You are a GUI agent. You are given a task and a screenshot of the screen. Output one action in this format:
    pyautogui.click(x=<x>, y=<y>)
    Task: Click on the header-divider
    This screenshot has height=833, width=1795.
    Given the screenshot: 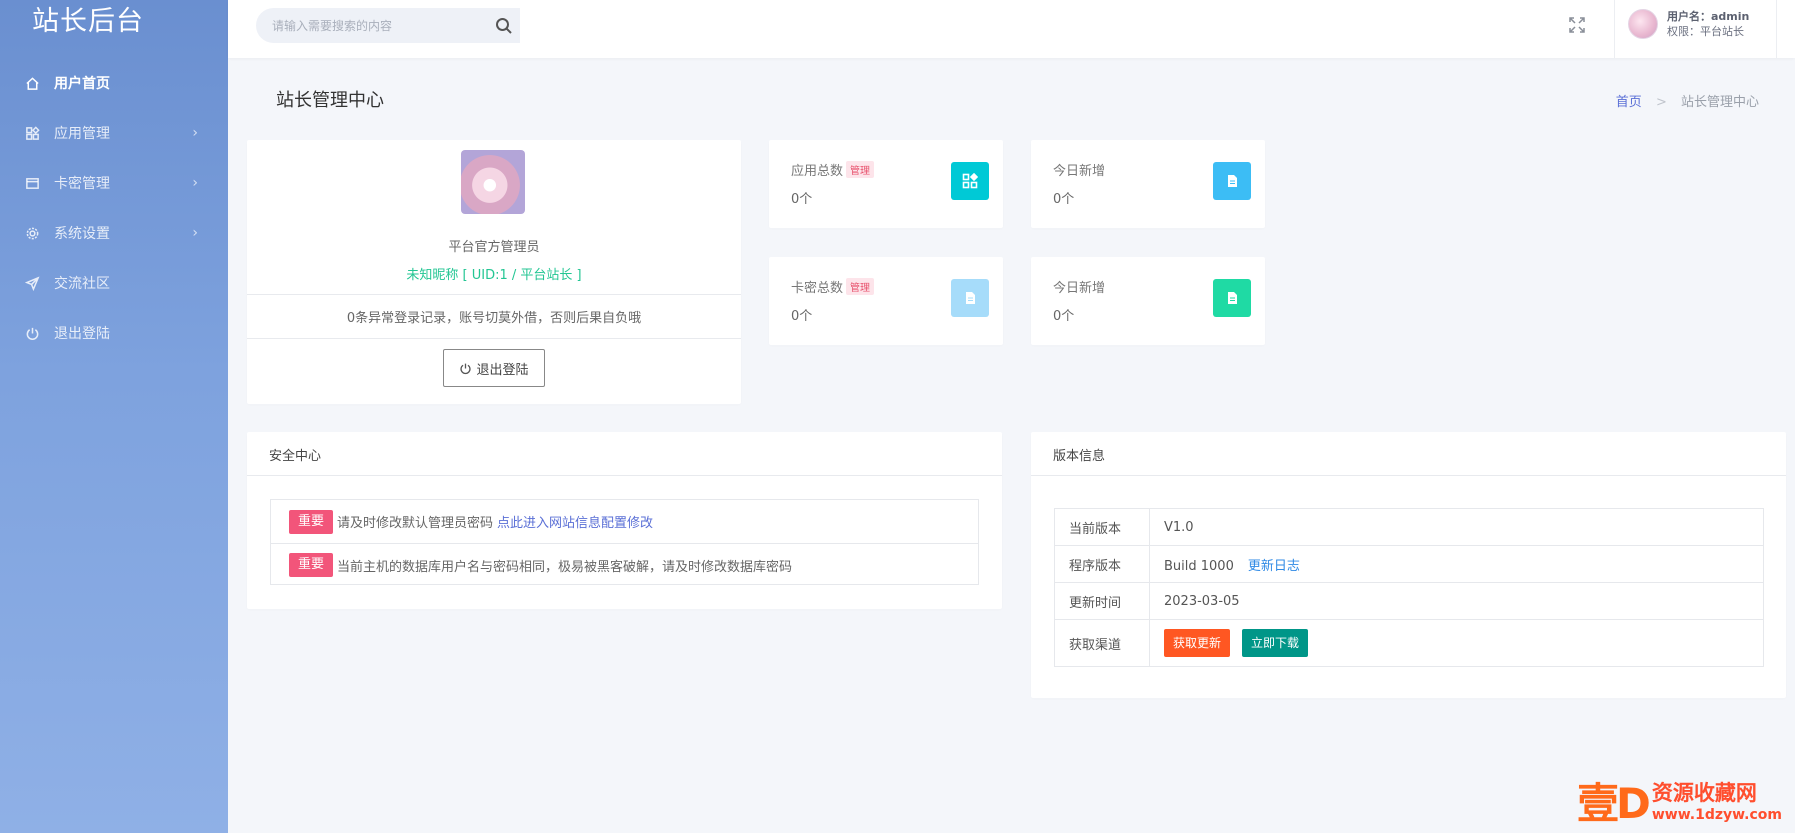 What is the action you would take?
    pyautogui.click(x=1614, y=29)
    